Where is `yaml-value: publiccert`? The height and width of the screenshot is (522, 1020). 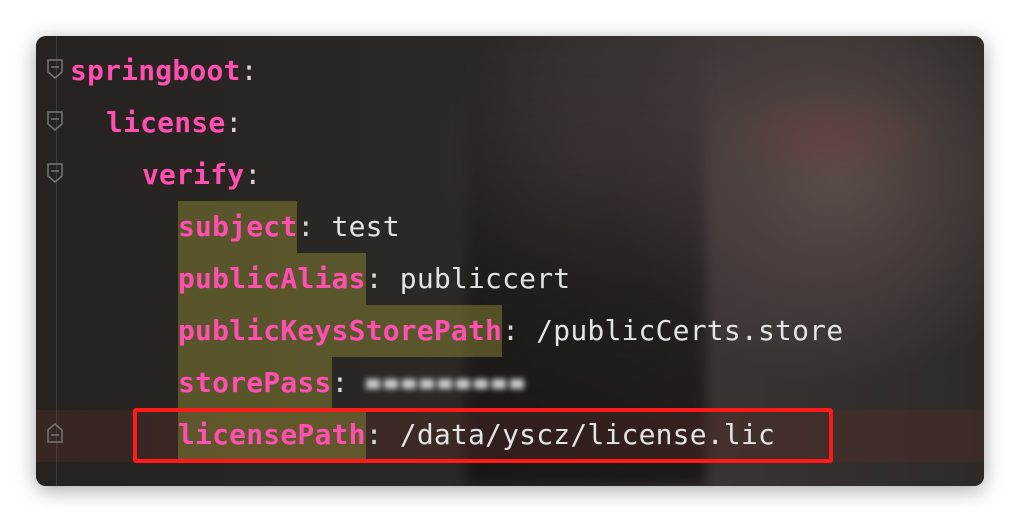 yaml-value: publiccert is located at coordinates (476, 278).